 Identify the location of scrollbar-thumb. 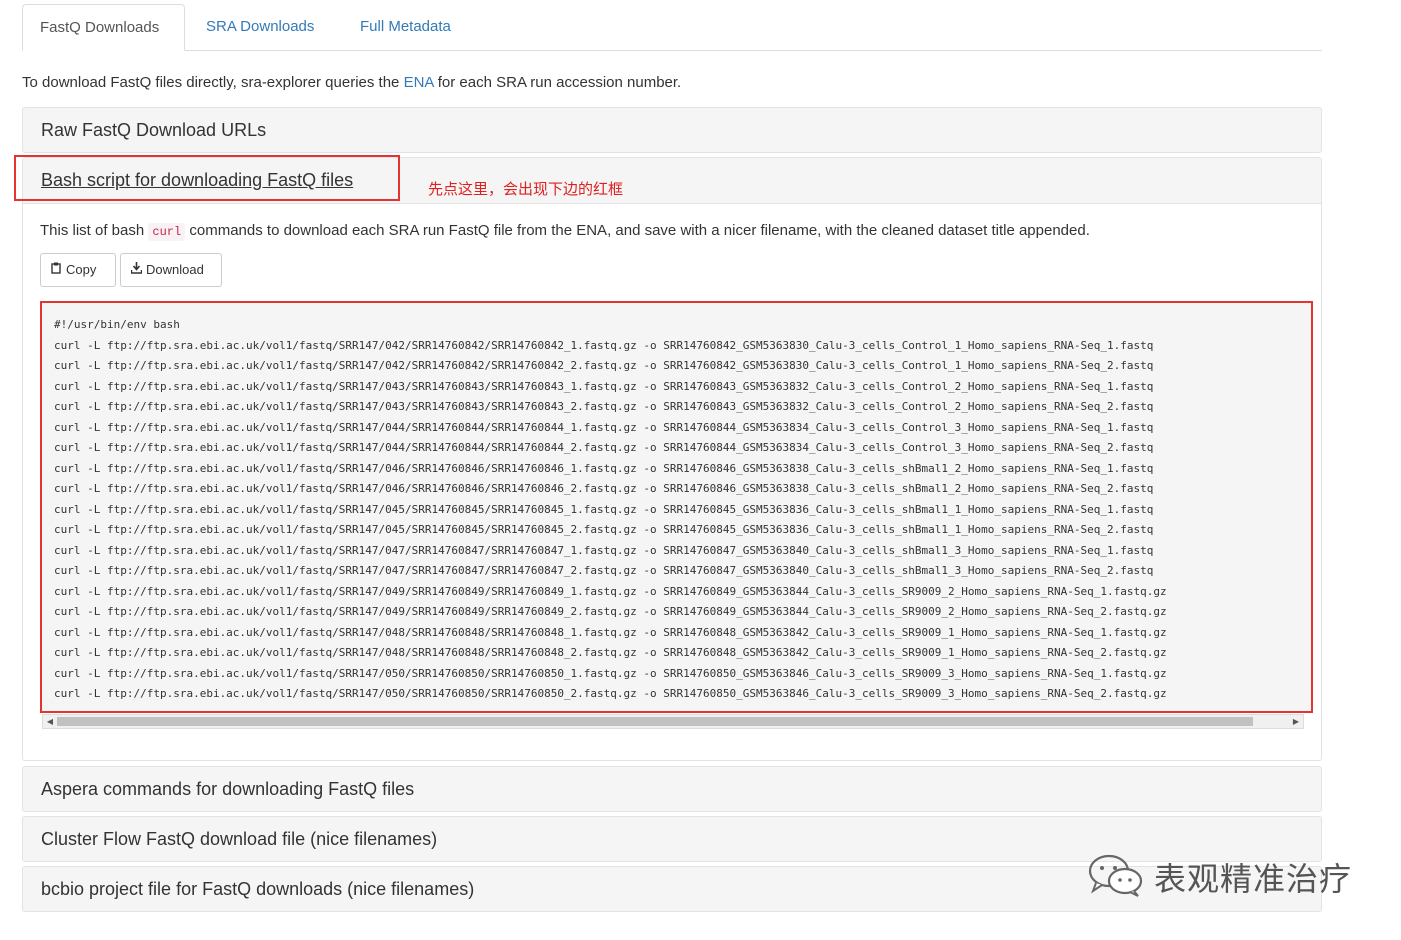
(655, 721).